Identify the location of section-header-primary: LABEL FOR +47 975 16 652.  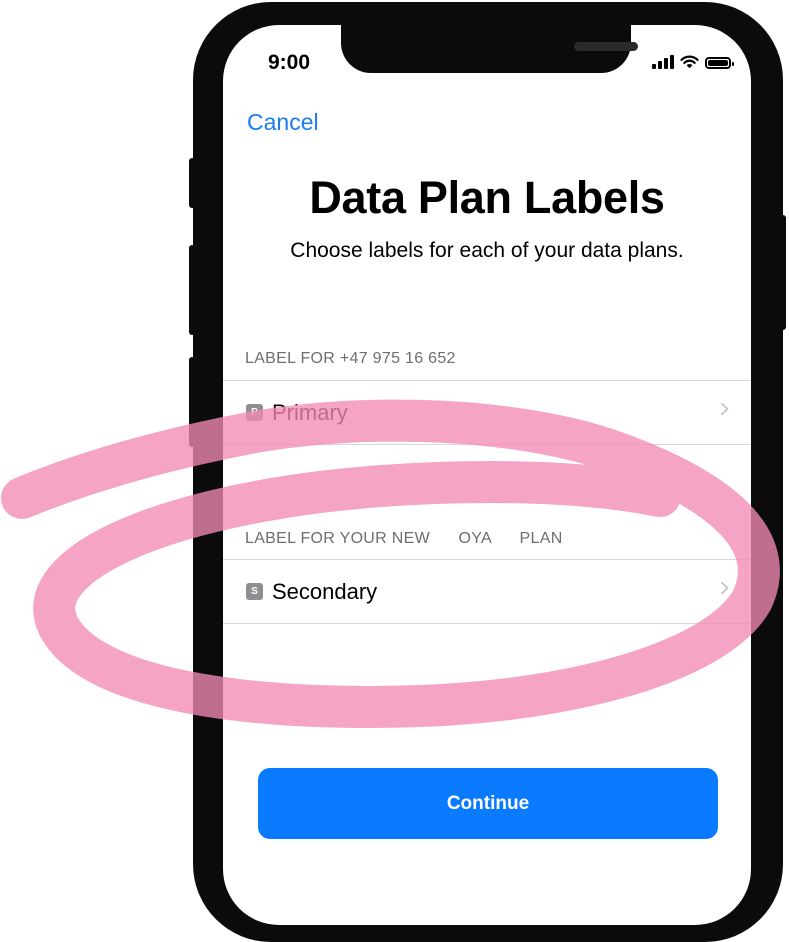
(350, 358).